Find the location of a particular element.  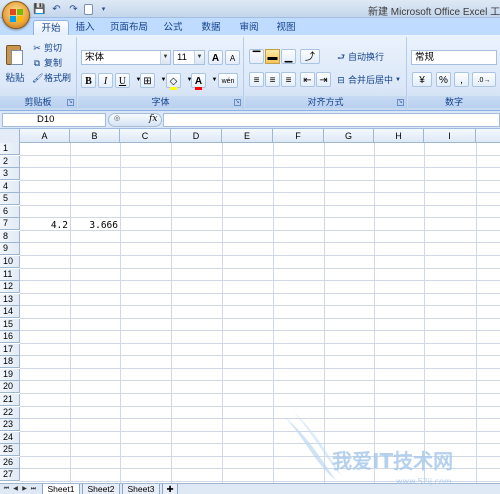

row-header: 18 is located at coordinates (10, 362).